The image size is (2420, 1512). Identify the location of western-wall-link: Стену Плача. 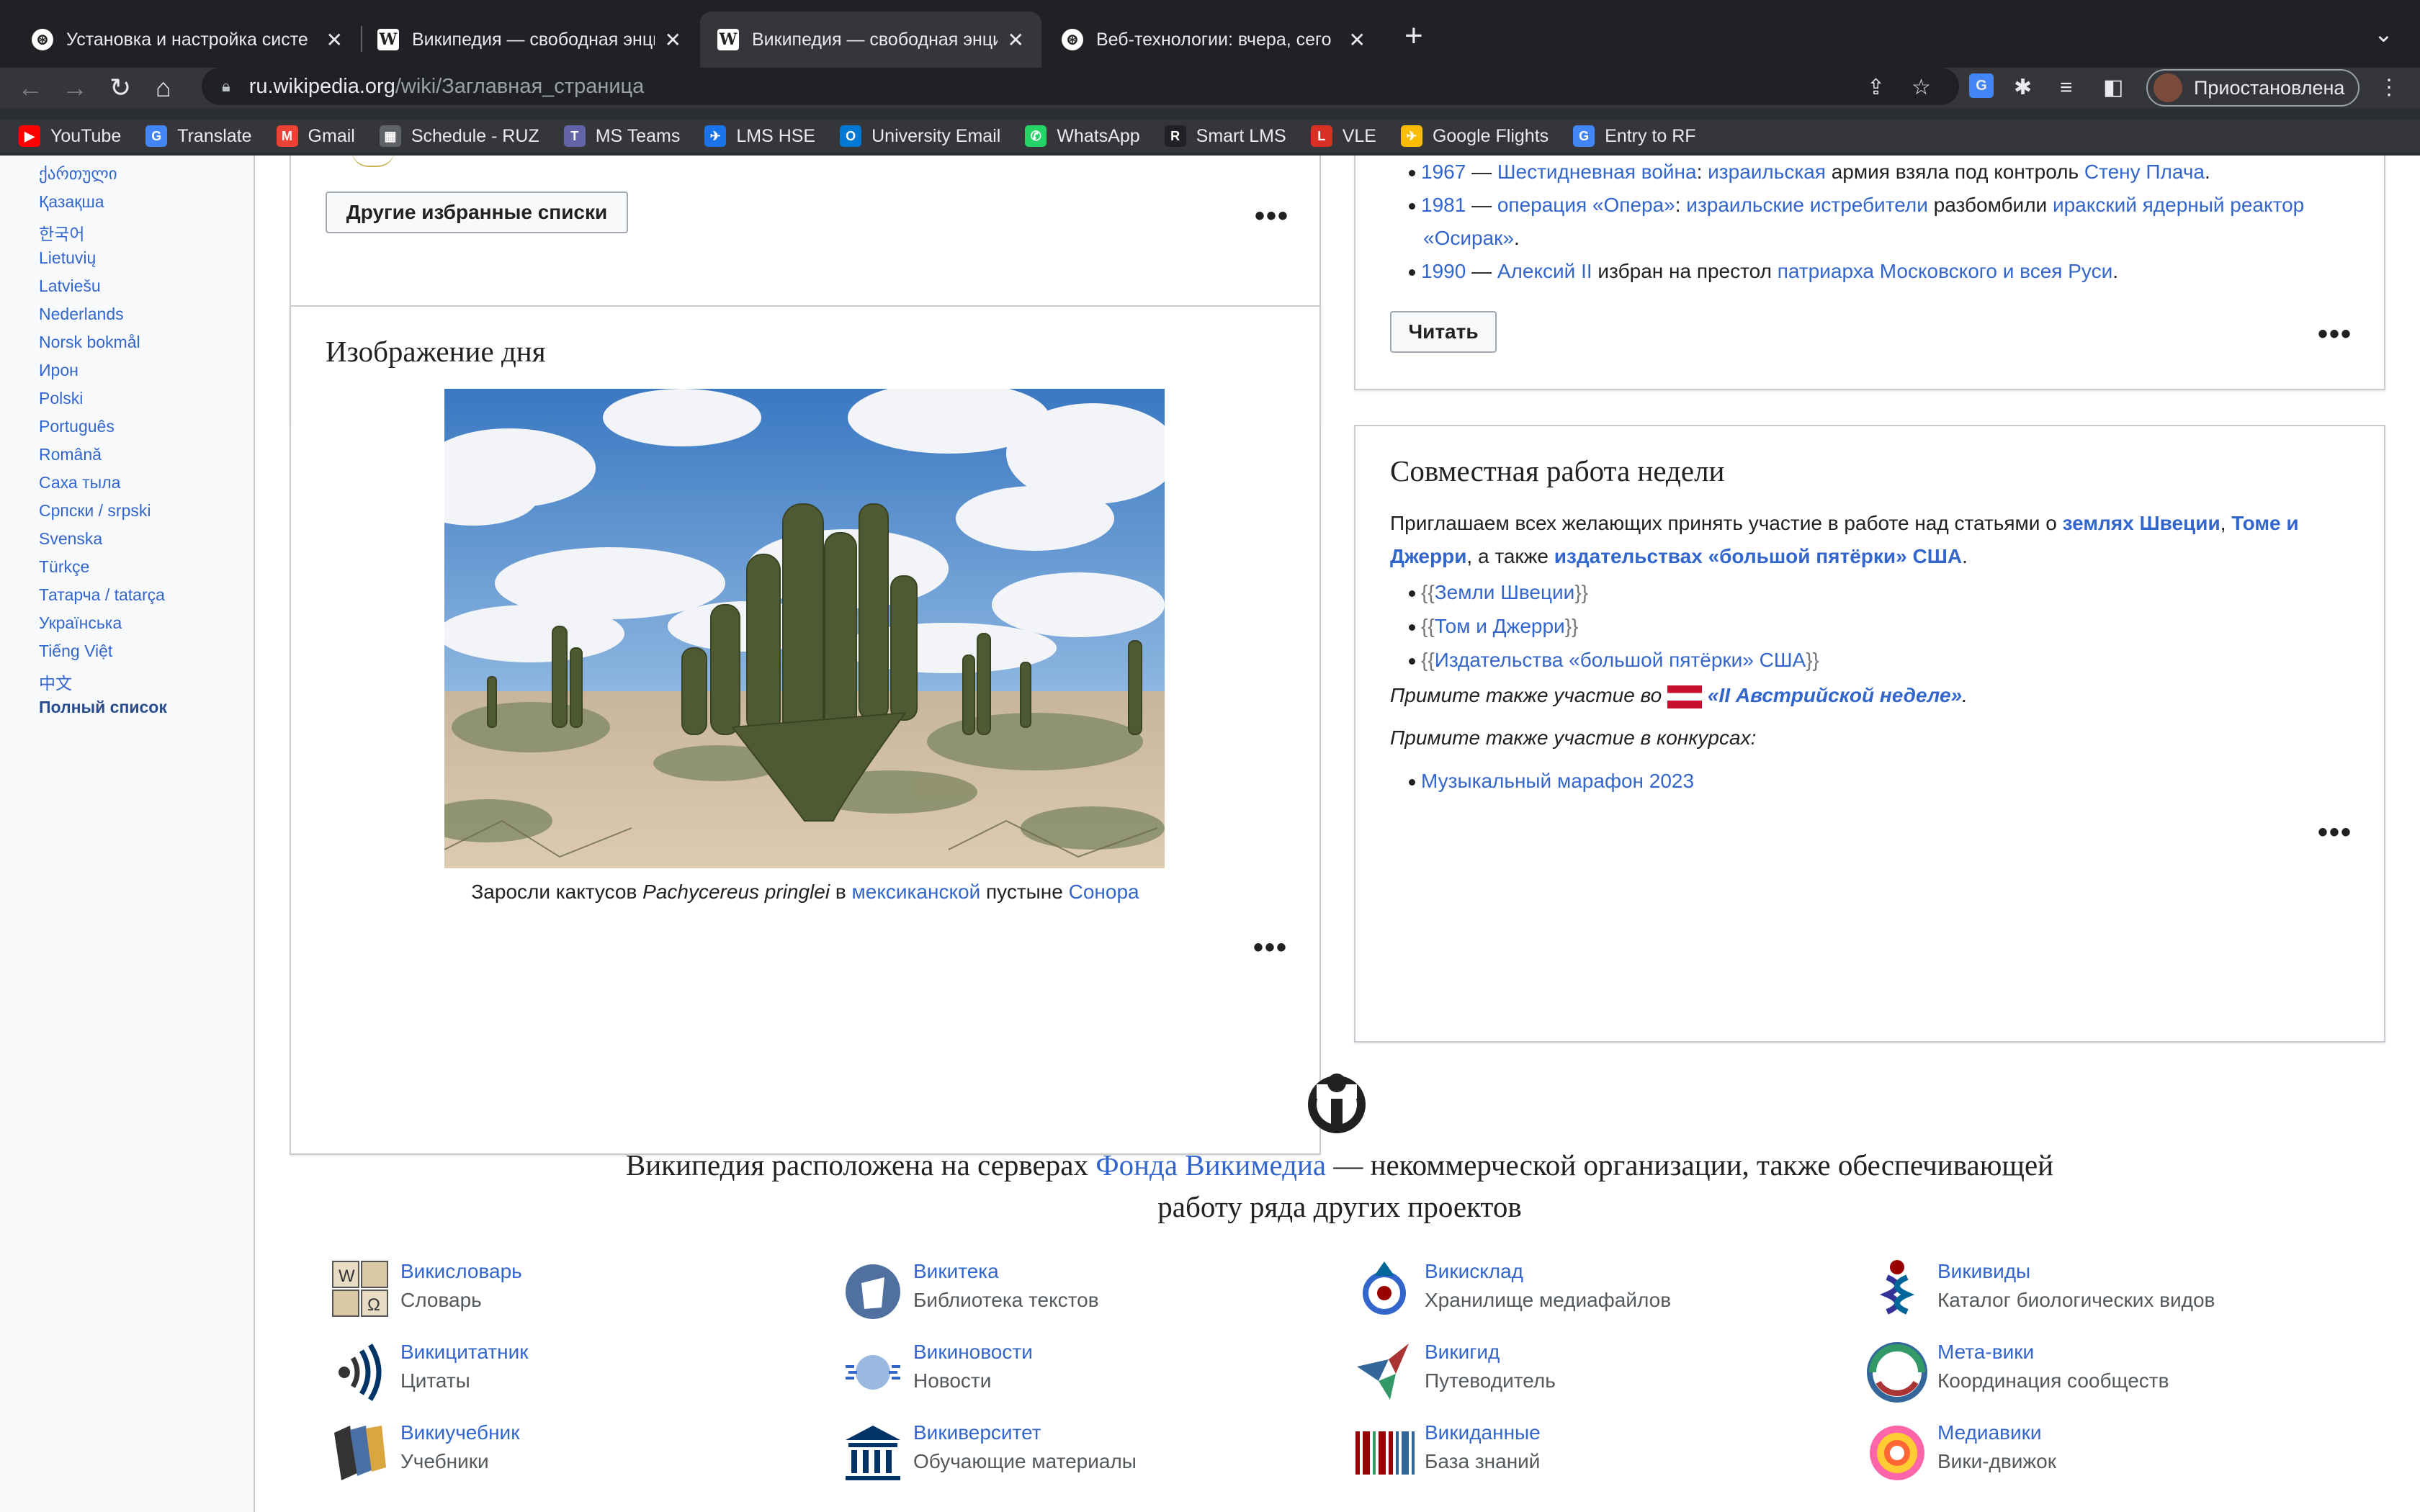
(2144, 172).